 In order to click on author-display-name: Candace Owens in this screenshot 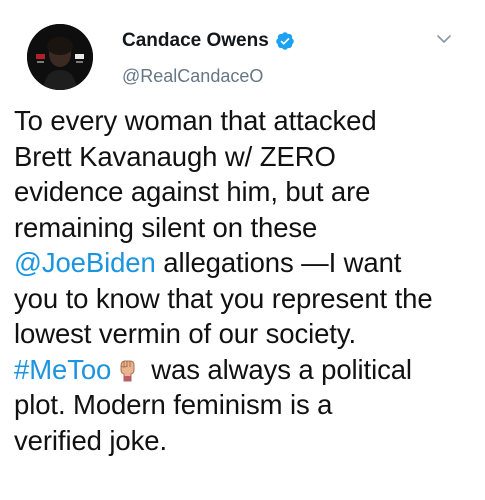, I will do `click(195, 41)`.